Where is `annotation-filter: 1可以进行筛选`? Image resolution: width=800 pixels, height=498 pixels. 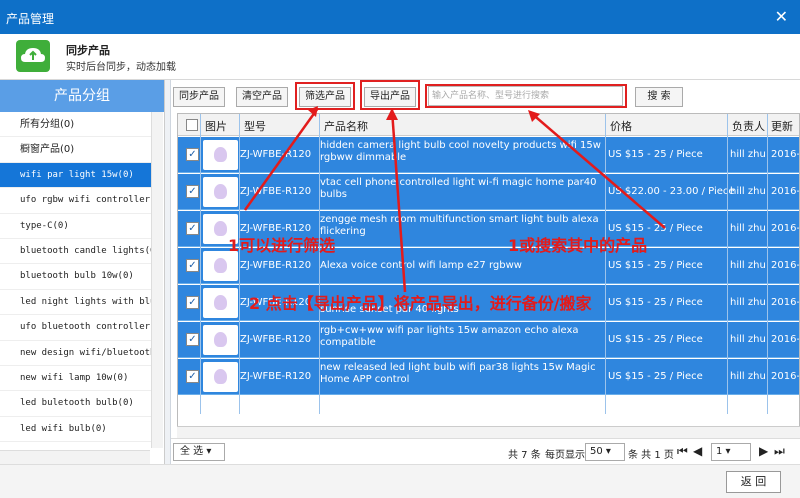 annotation-filter: 1可以进行筛选 is located at coordinates (282, 245).